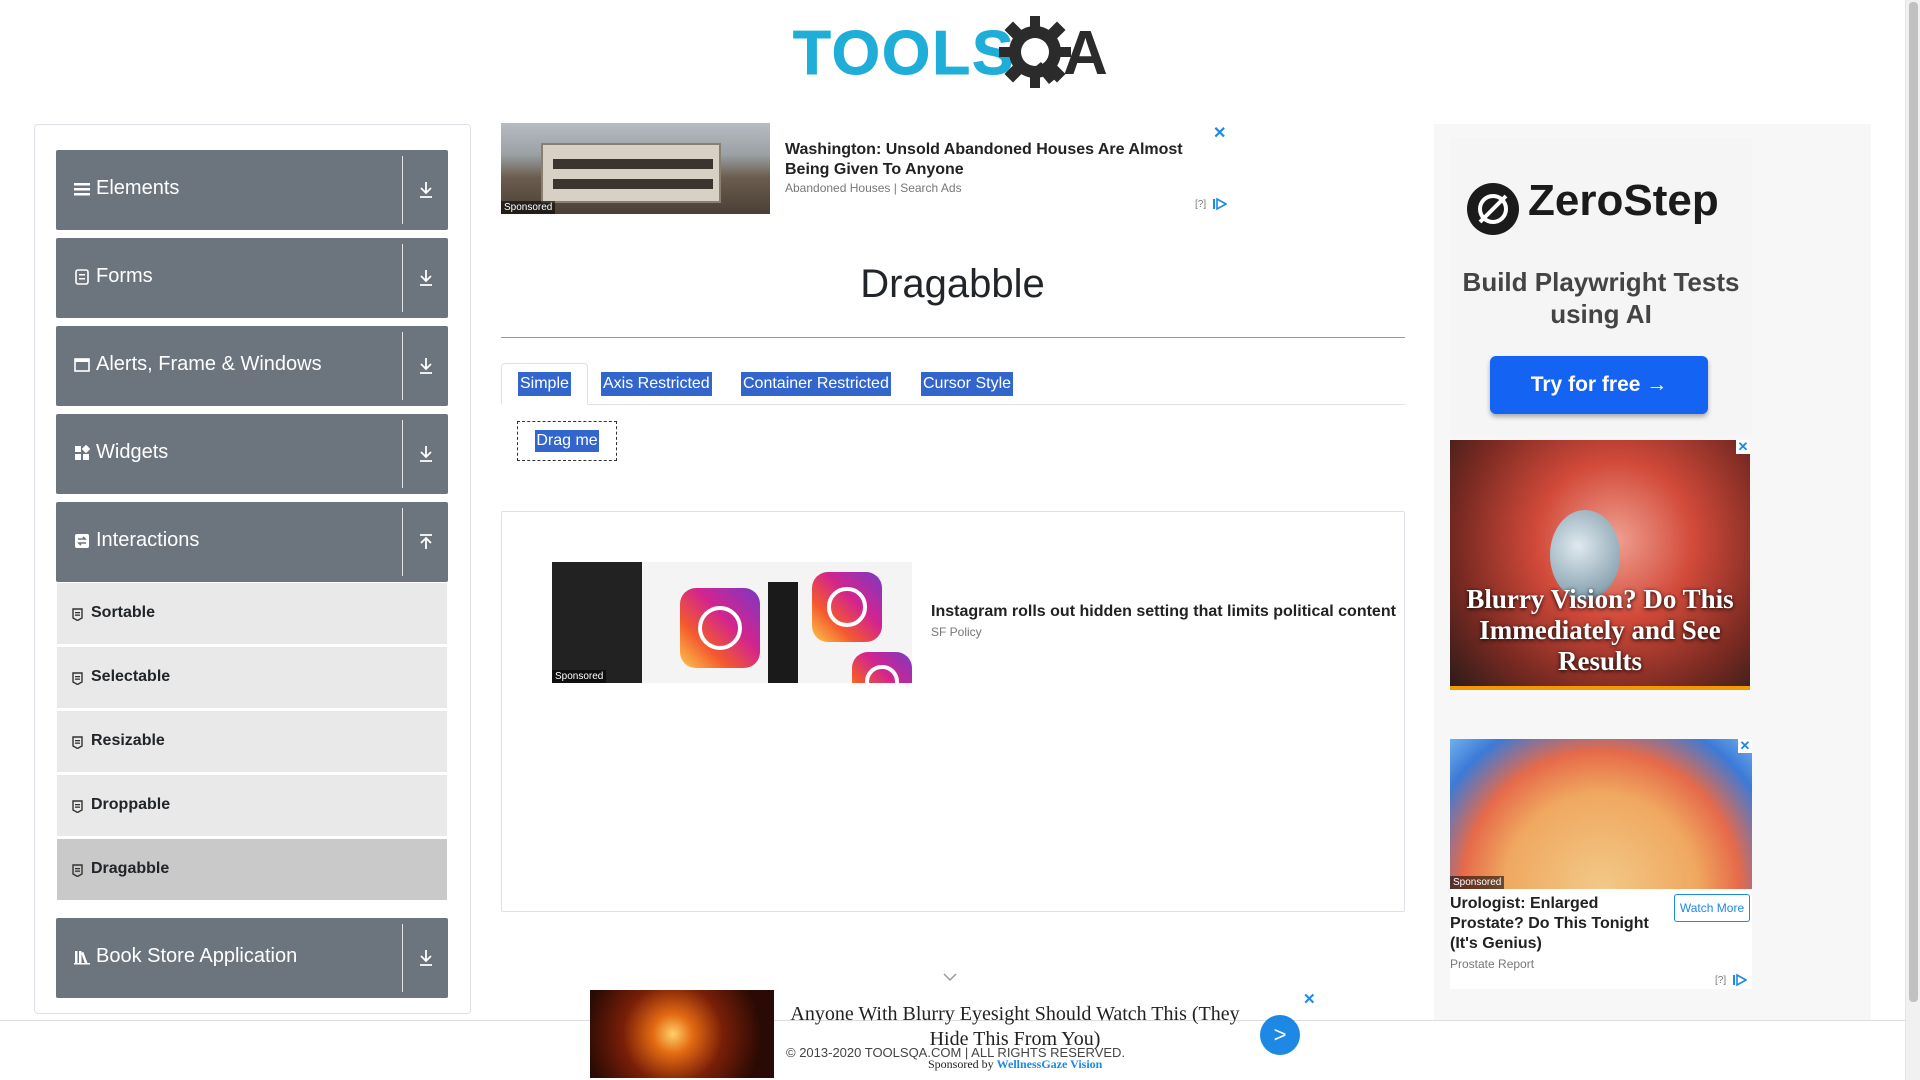  I want to click on sidebar-item-resizable: Resizable, so click(252, 742).